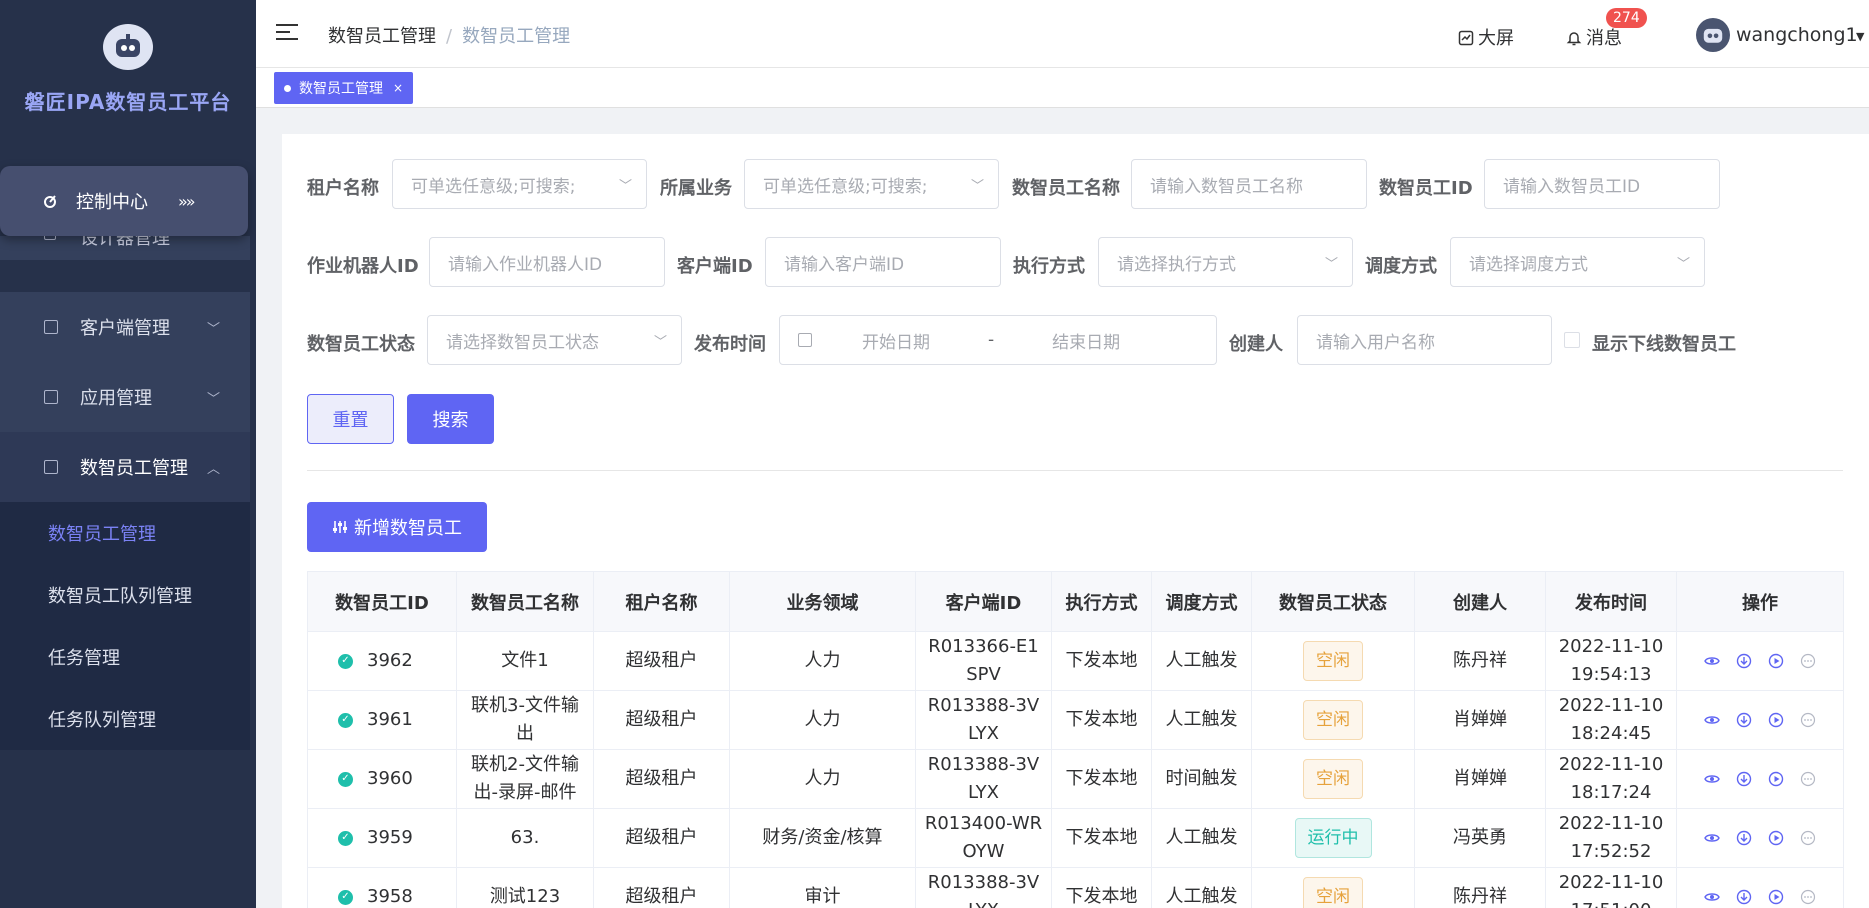 The width and height of the screenshot is (1869, 908). What do you see at coordinates (1797, 35) in the screenshot?
I see `username: wangchong1` at bounding box center [1797, 35].